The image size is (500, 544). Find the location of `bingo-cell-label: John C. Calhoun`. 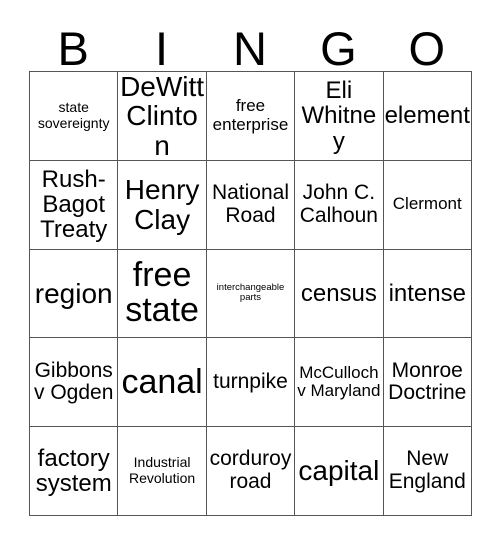

bingo-cell-label: John C. Calhoun is located at coordinates (338, 204).